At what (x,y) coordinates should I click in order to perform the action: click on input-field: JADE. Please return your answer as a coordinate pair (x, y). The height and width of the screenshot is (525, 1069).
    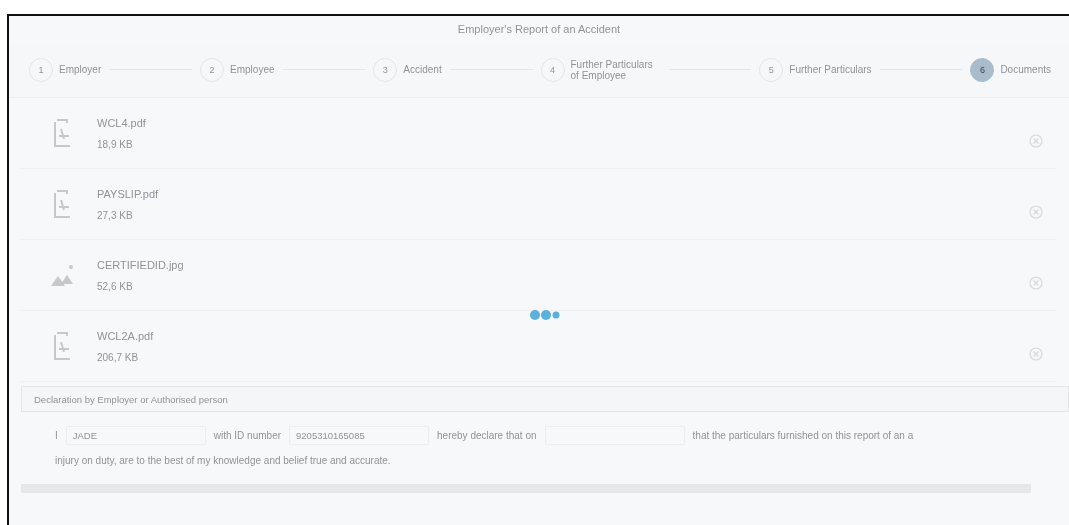
    Looking at the image, I should click on (135, 435).